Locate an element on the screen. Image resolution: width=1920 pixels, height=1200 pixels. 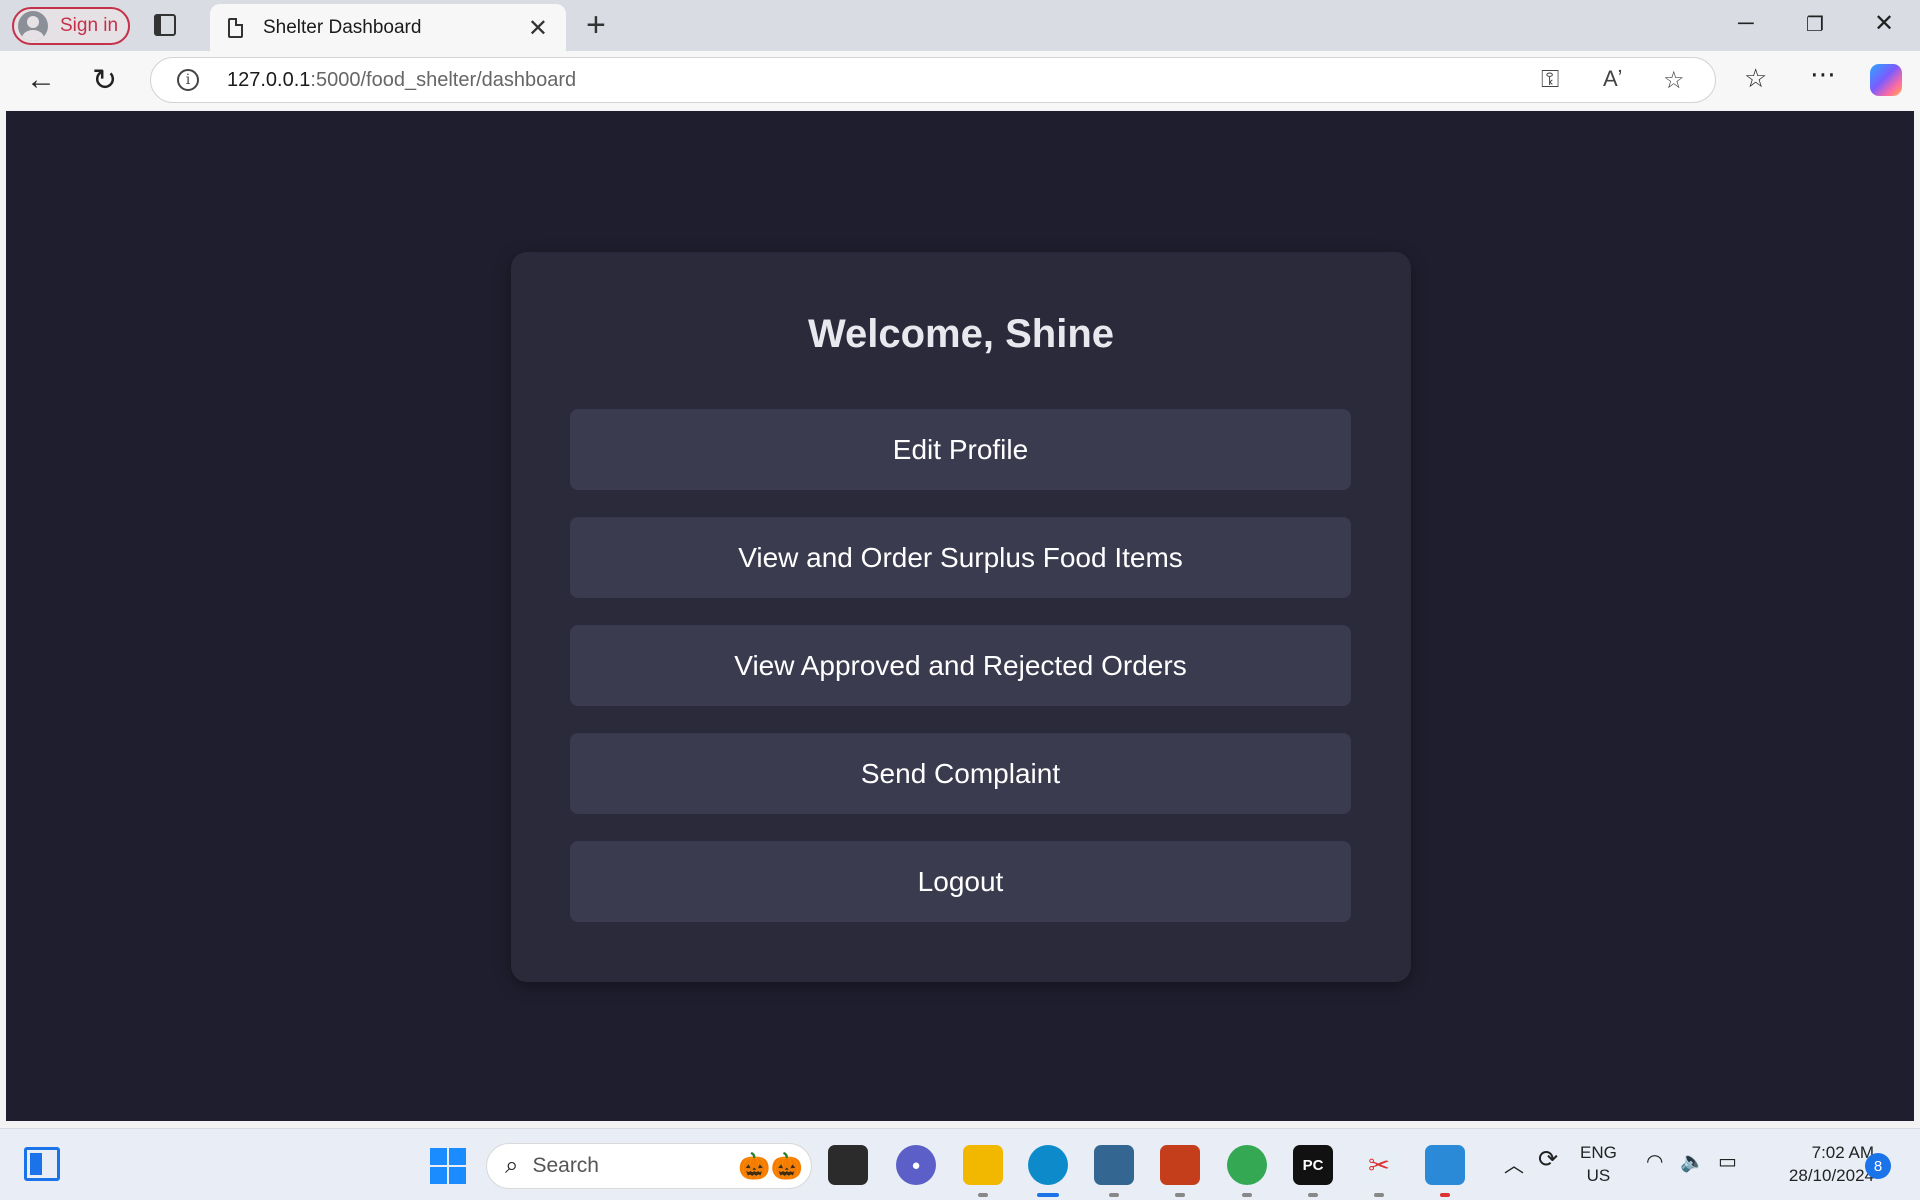
snipping-tool-icon: ✂ is located at coordinates (1379, 1171).